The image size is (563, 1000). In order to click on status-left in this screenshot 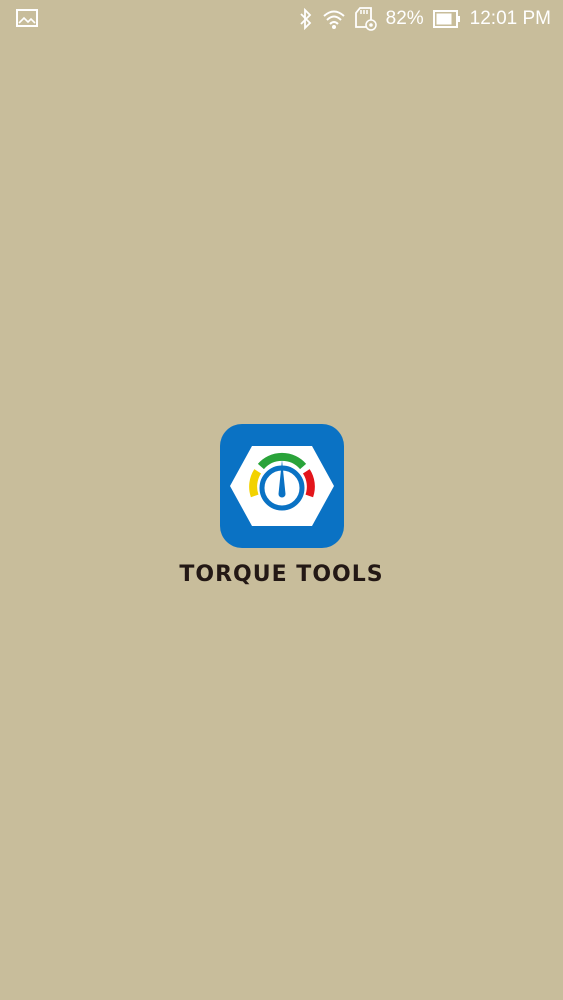, I will do `click(27, 18)`.